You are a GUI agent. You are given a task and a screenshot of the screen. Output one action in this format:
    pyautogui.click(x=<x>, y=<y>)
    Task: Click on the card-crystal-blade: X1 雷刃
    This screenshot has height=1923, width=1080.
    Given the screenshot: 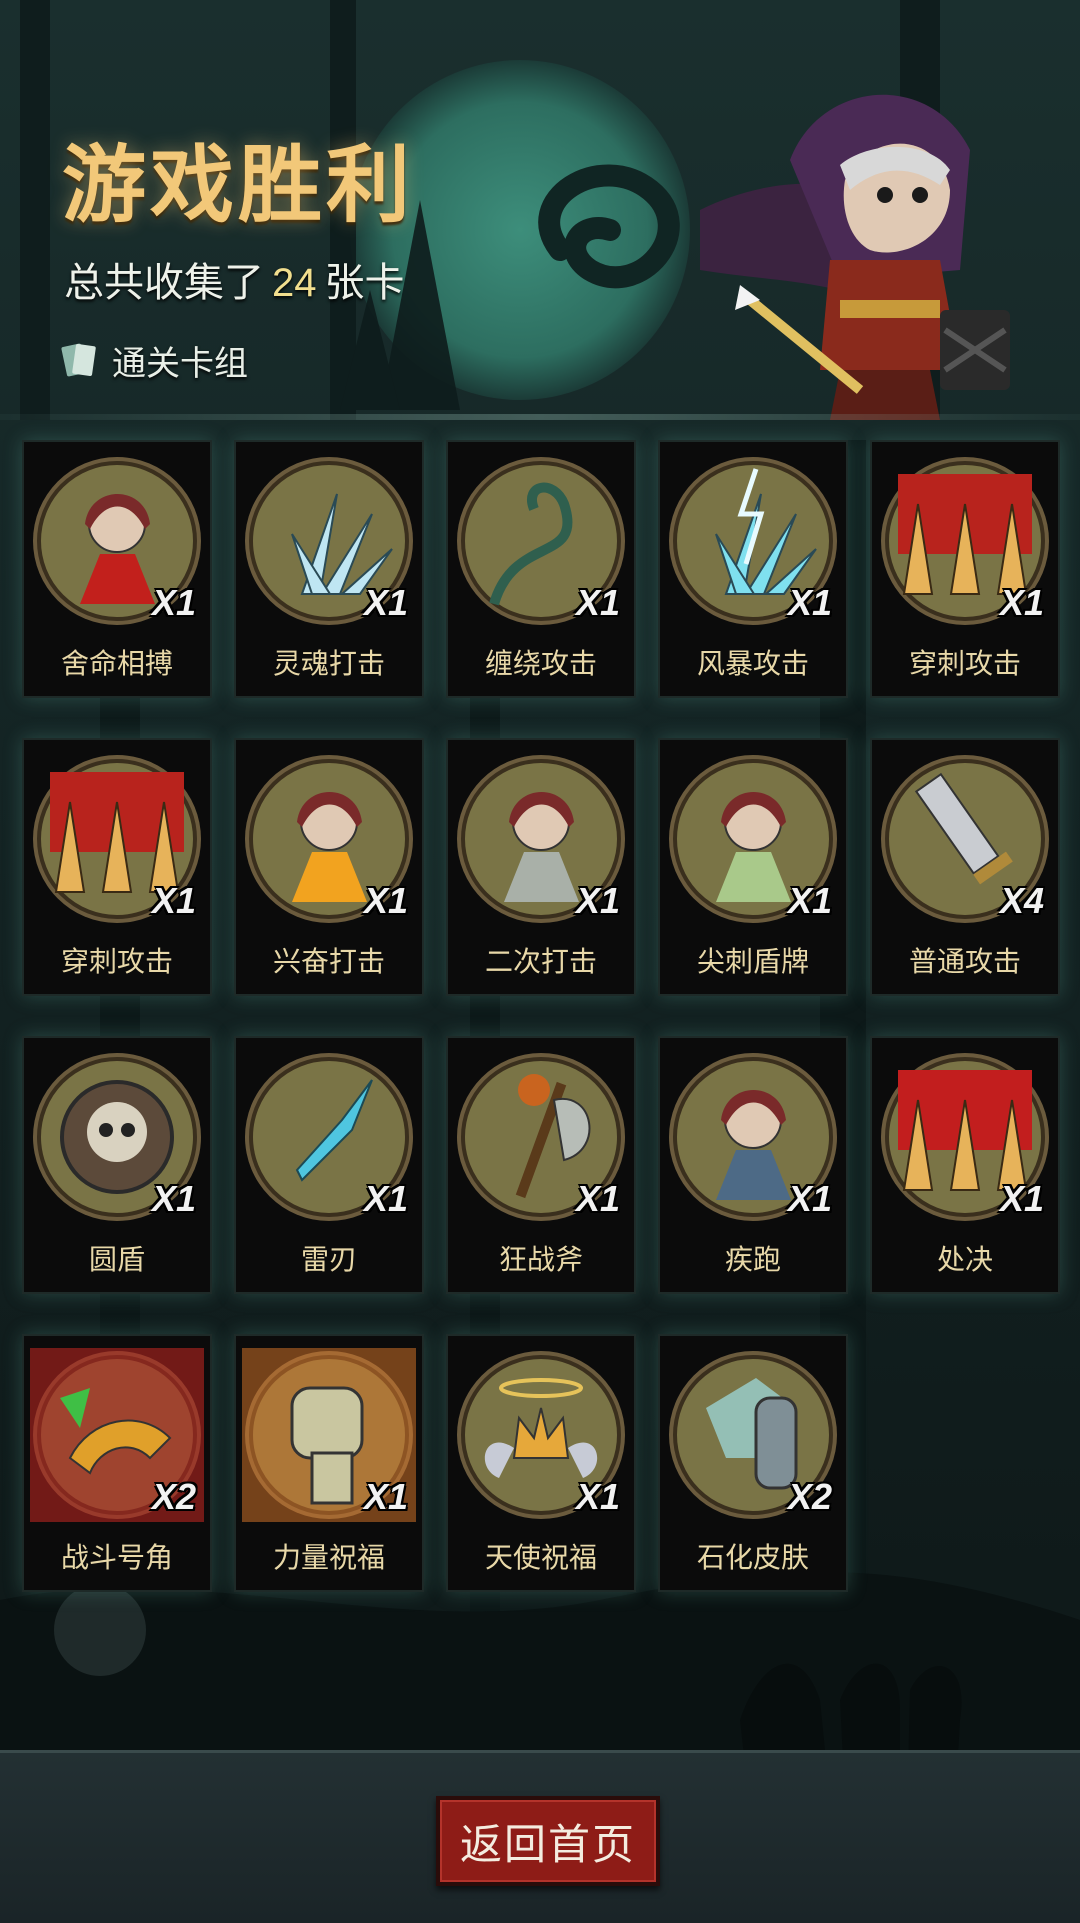 What is the action you would take?
    pyautogui.click(x=329, y=1165)
    